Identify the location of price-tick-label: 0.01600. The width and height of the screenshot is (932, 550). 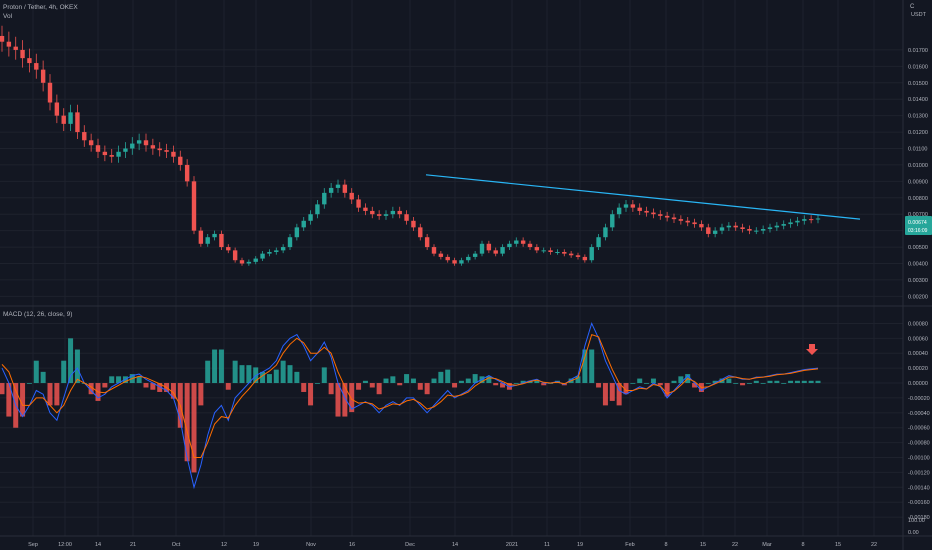
(918, 67).